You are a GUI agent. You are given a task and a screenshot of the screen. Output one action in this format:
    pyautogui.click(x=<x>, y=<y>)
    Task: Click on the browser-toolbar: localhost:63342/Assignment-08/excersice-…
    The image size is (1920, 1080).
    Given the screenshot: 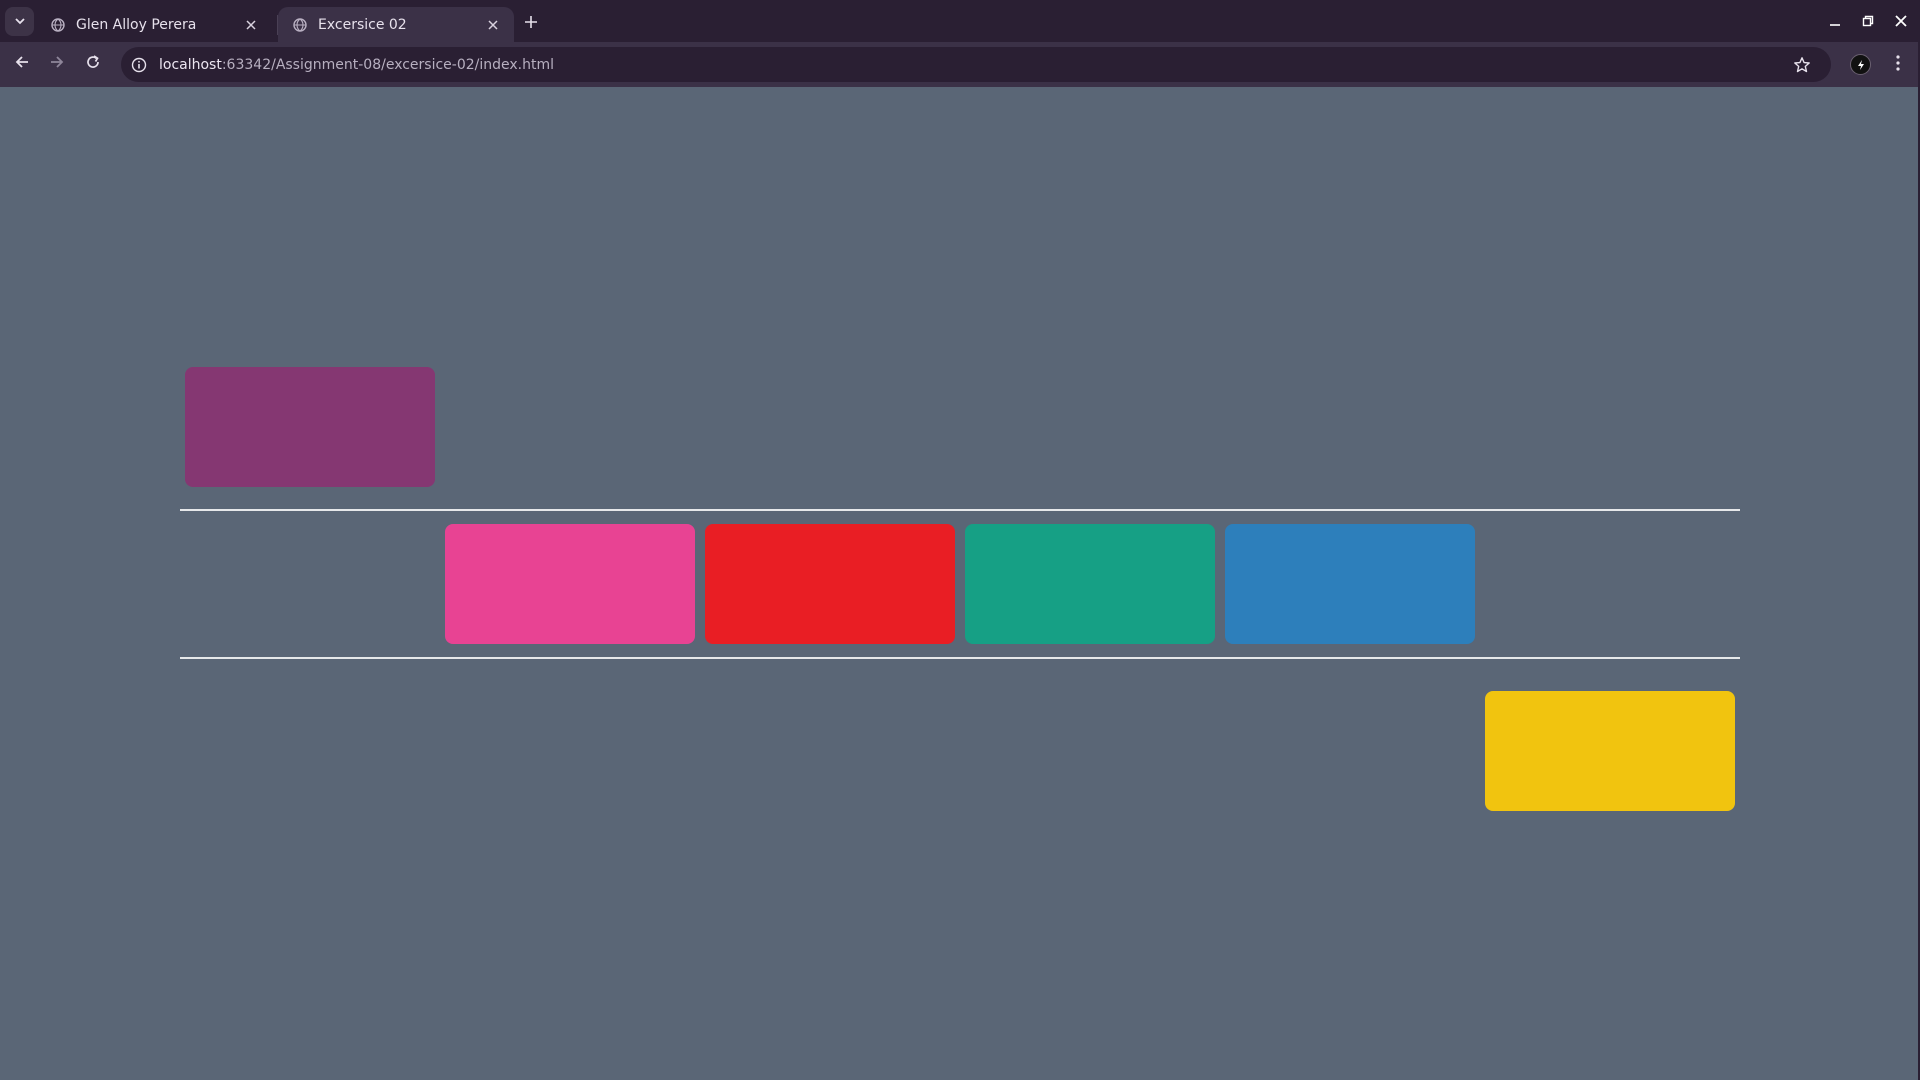 What is the action you would take?
    pyautogui.click(x=960, y=64)
    